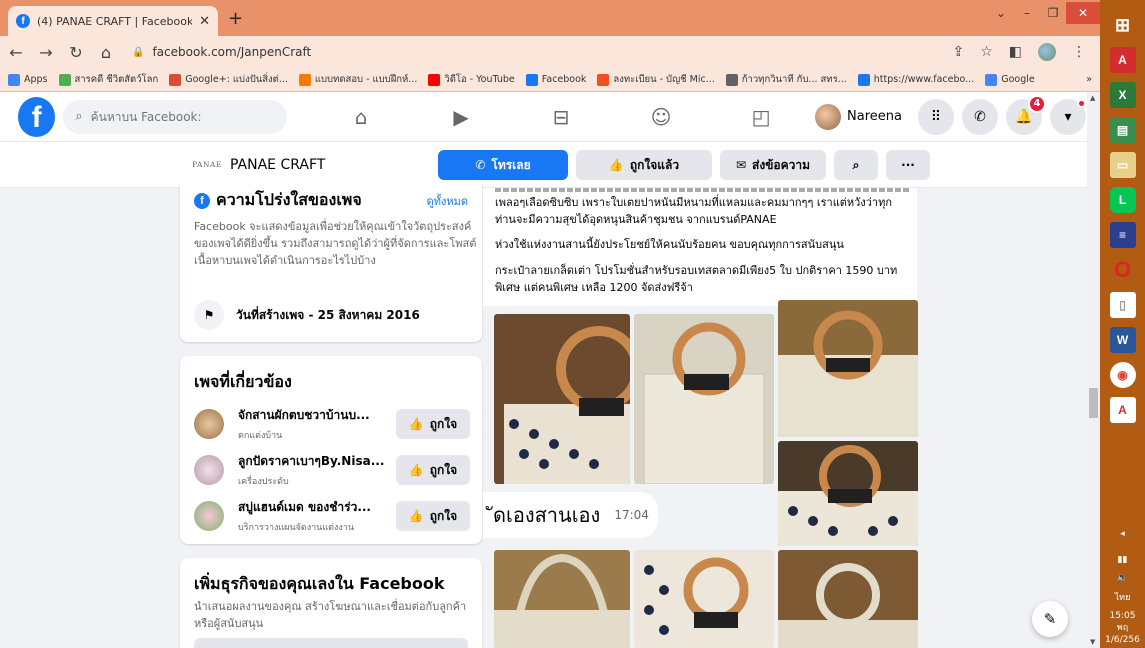 The image size is (1145, 648). Describe the element at coordinates (856, 165) in the screenshot. I see `page-search-button: ⌕` at that location.